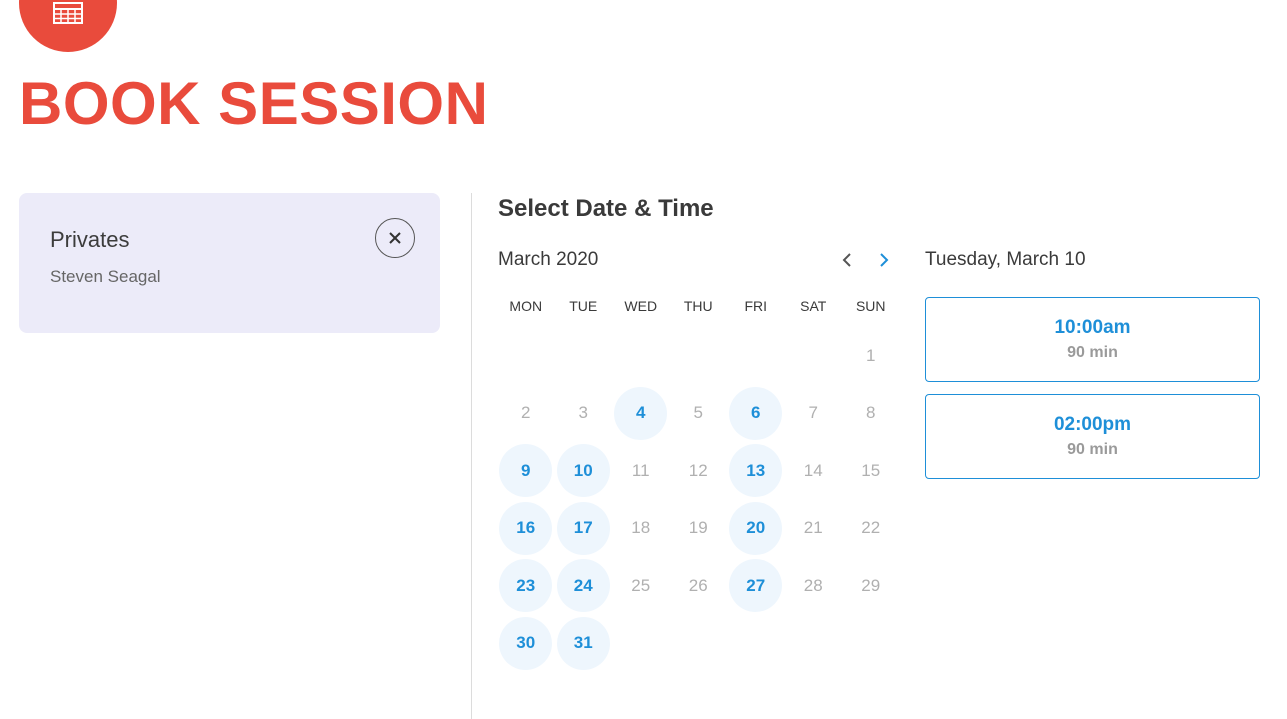  Describe the element at coordinates (1092, 436) in the screenshot. I see `time-slot-button: 02:00pm 90 min` at that location.